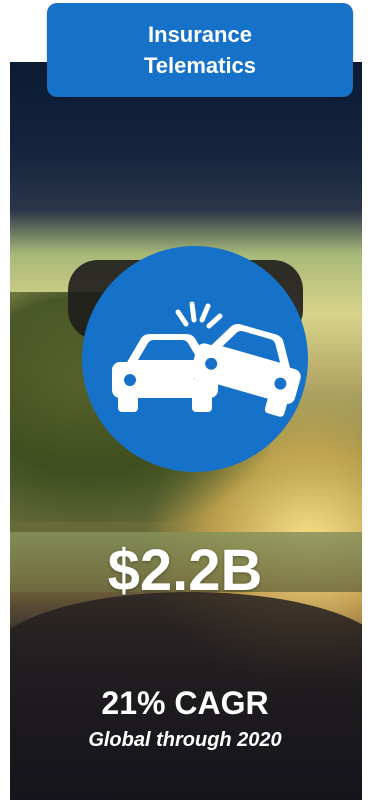 This screenshot has height=800, width=370. Describe the element at coordinates (200, 34) in the screenshot. I see `category-title-line-1: Insurance` at that location.